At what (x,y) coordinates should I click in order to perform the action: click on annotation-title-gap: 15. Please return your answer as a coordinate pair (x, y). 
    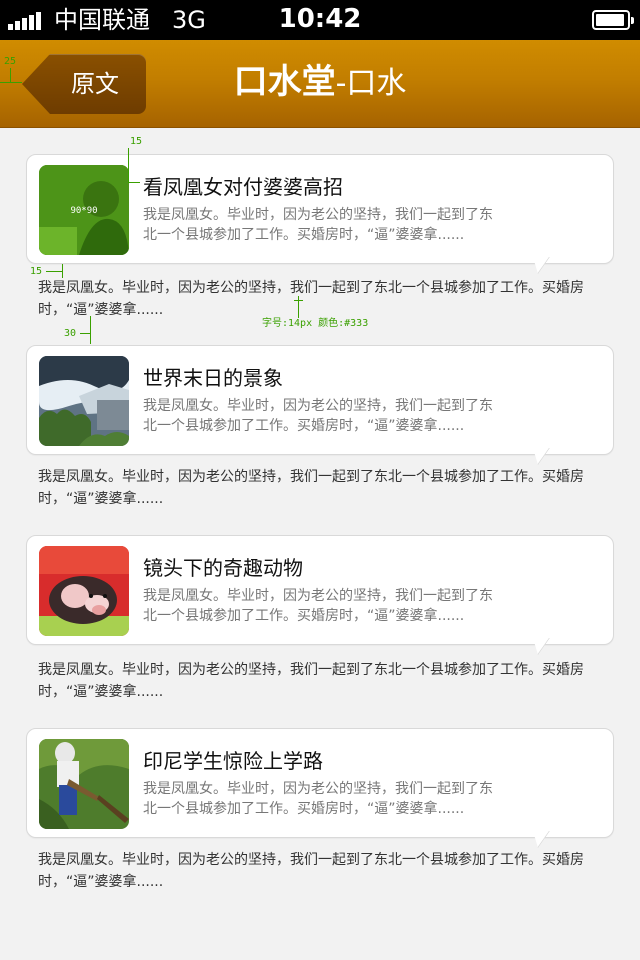
    Looking at the image, I should click on (136, 141).